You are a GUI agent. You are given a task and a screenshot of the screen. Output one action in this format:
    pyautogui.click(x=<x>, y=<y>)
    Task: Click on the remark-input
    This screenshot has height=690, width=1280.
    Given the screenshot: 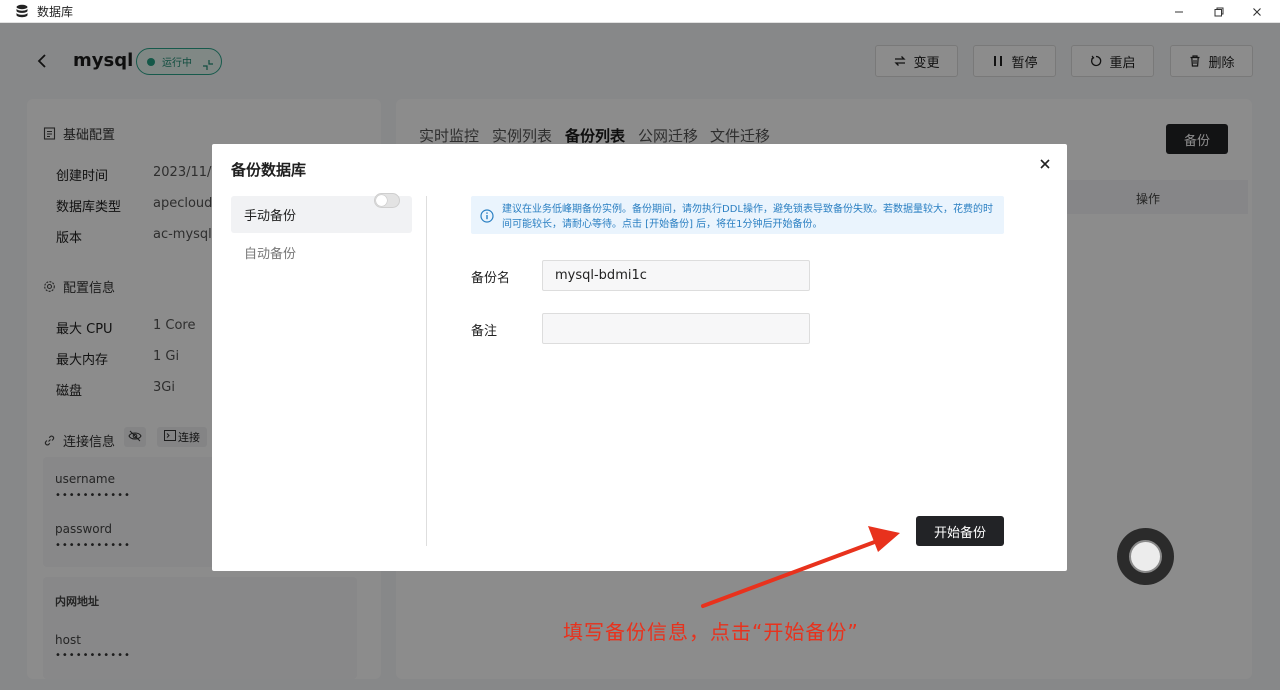 What is the action you would take?
    pyautogui.click(x=676, y=328)
    